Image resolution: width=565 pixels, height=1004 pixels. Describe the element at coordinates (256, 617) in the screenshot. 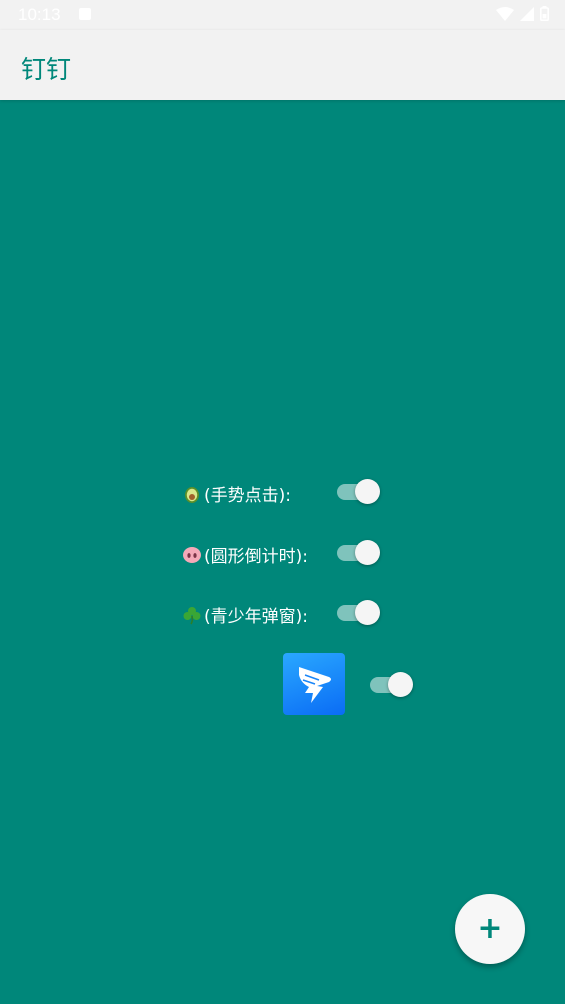

I see `setting-label-teen-popup: (青少年弹窗):` at that location.